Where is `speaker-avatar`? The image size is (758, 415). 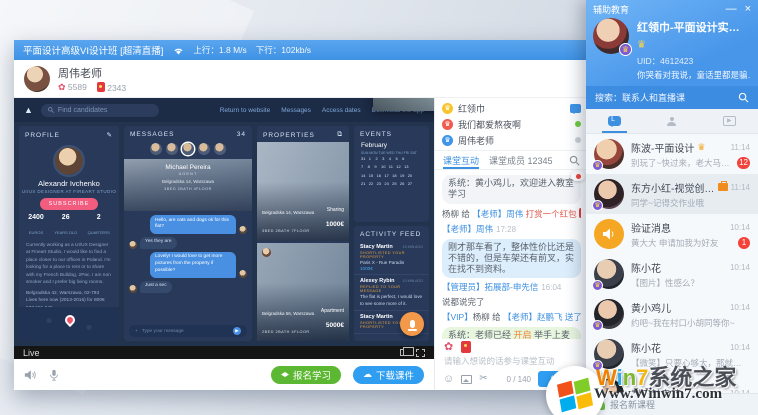 speaker-avatar is located at coordinates (609, 234).